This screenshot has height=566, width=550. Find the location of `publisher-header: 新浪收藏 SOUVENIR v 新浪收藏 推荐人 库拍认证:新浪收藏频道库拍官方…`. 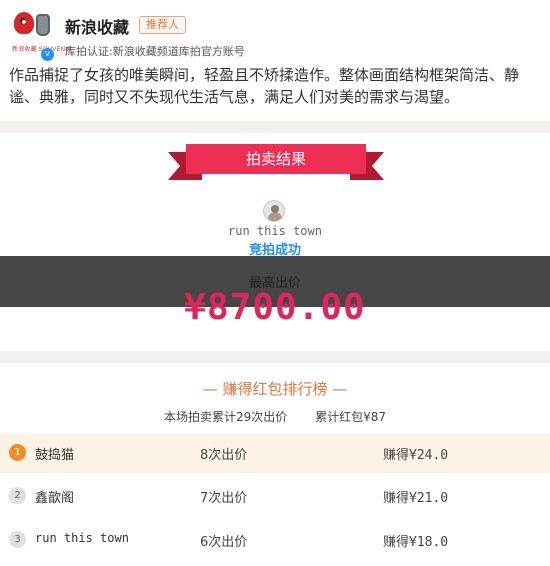

publisher-header: 新浪收藏 SOUVENIR v 新浪收藏 推荐人 库拍认证:新浪收藏频道库拍官方… is located at coordinates (275, 30).